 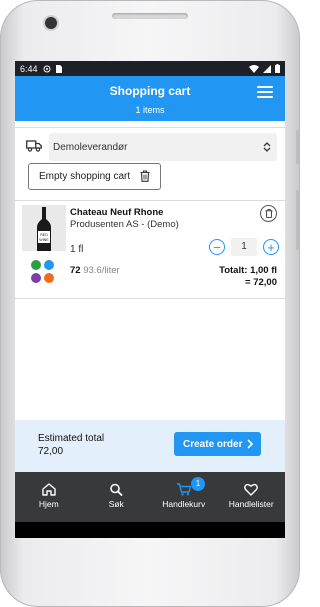 I want to click on home-icon, so click(x=49, y=489).